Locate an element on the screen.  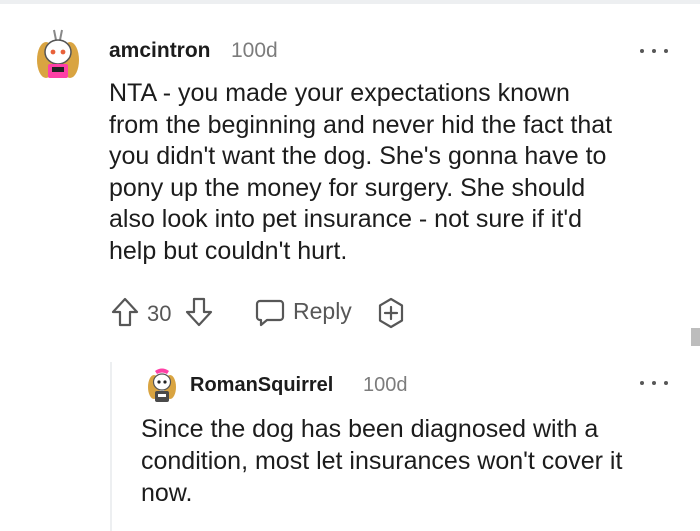
thread-line is located at coordinates (111, 446).